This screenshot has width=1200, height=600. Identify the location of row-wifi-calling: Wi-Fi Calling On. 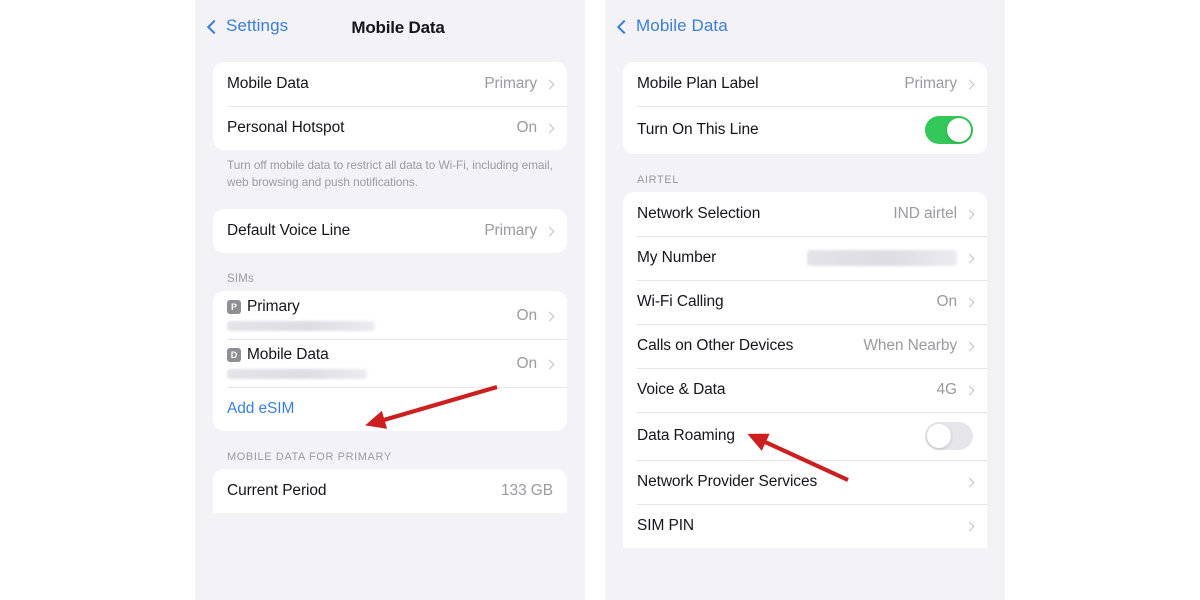
(805, 302).